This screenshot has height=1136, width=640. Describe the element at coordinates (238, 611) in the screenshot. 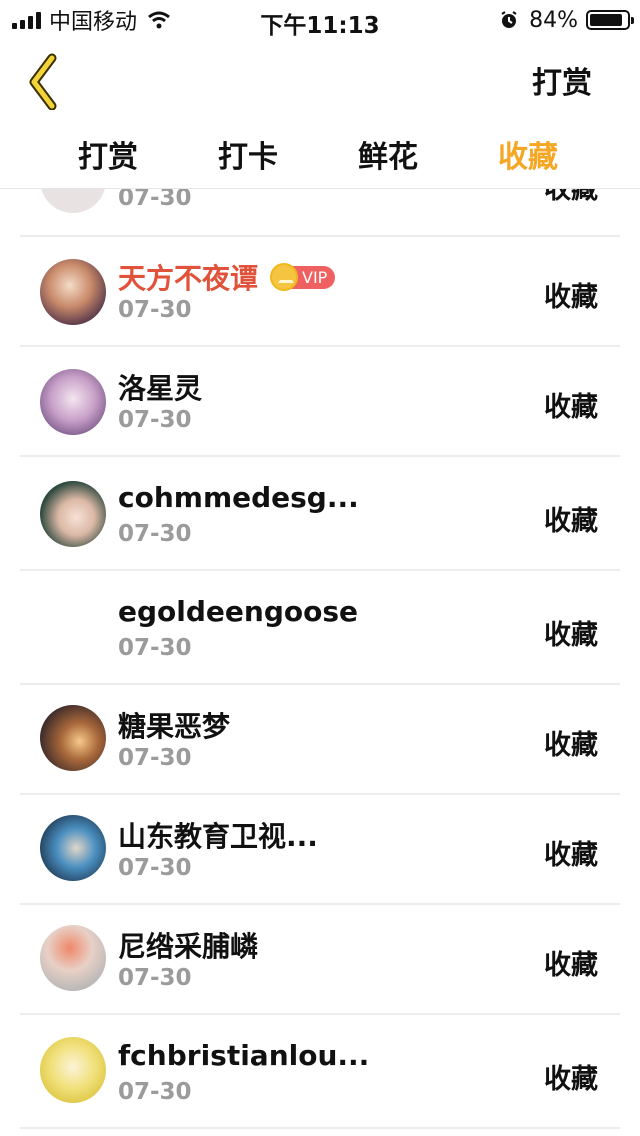

I see `list-item-name: egoldeengoose` at that location.